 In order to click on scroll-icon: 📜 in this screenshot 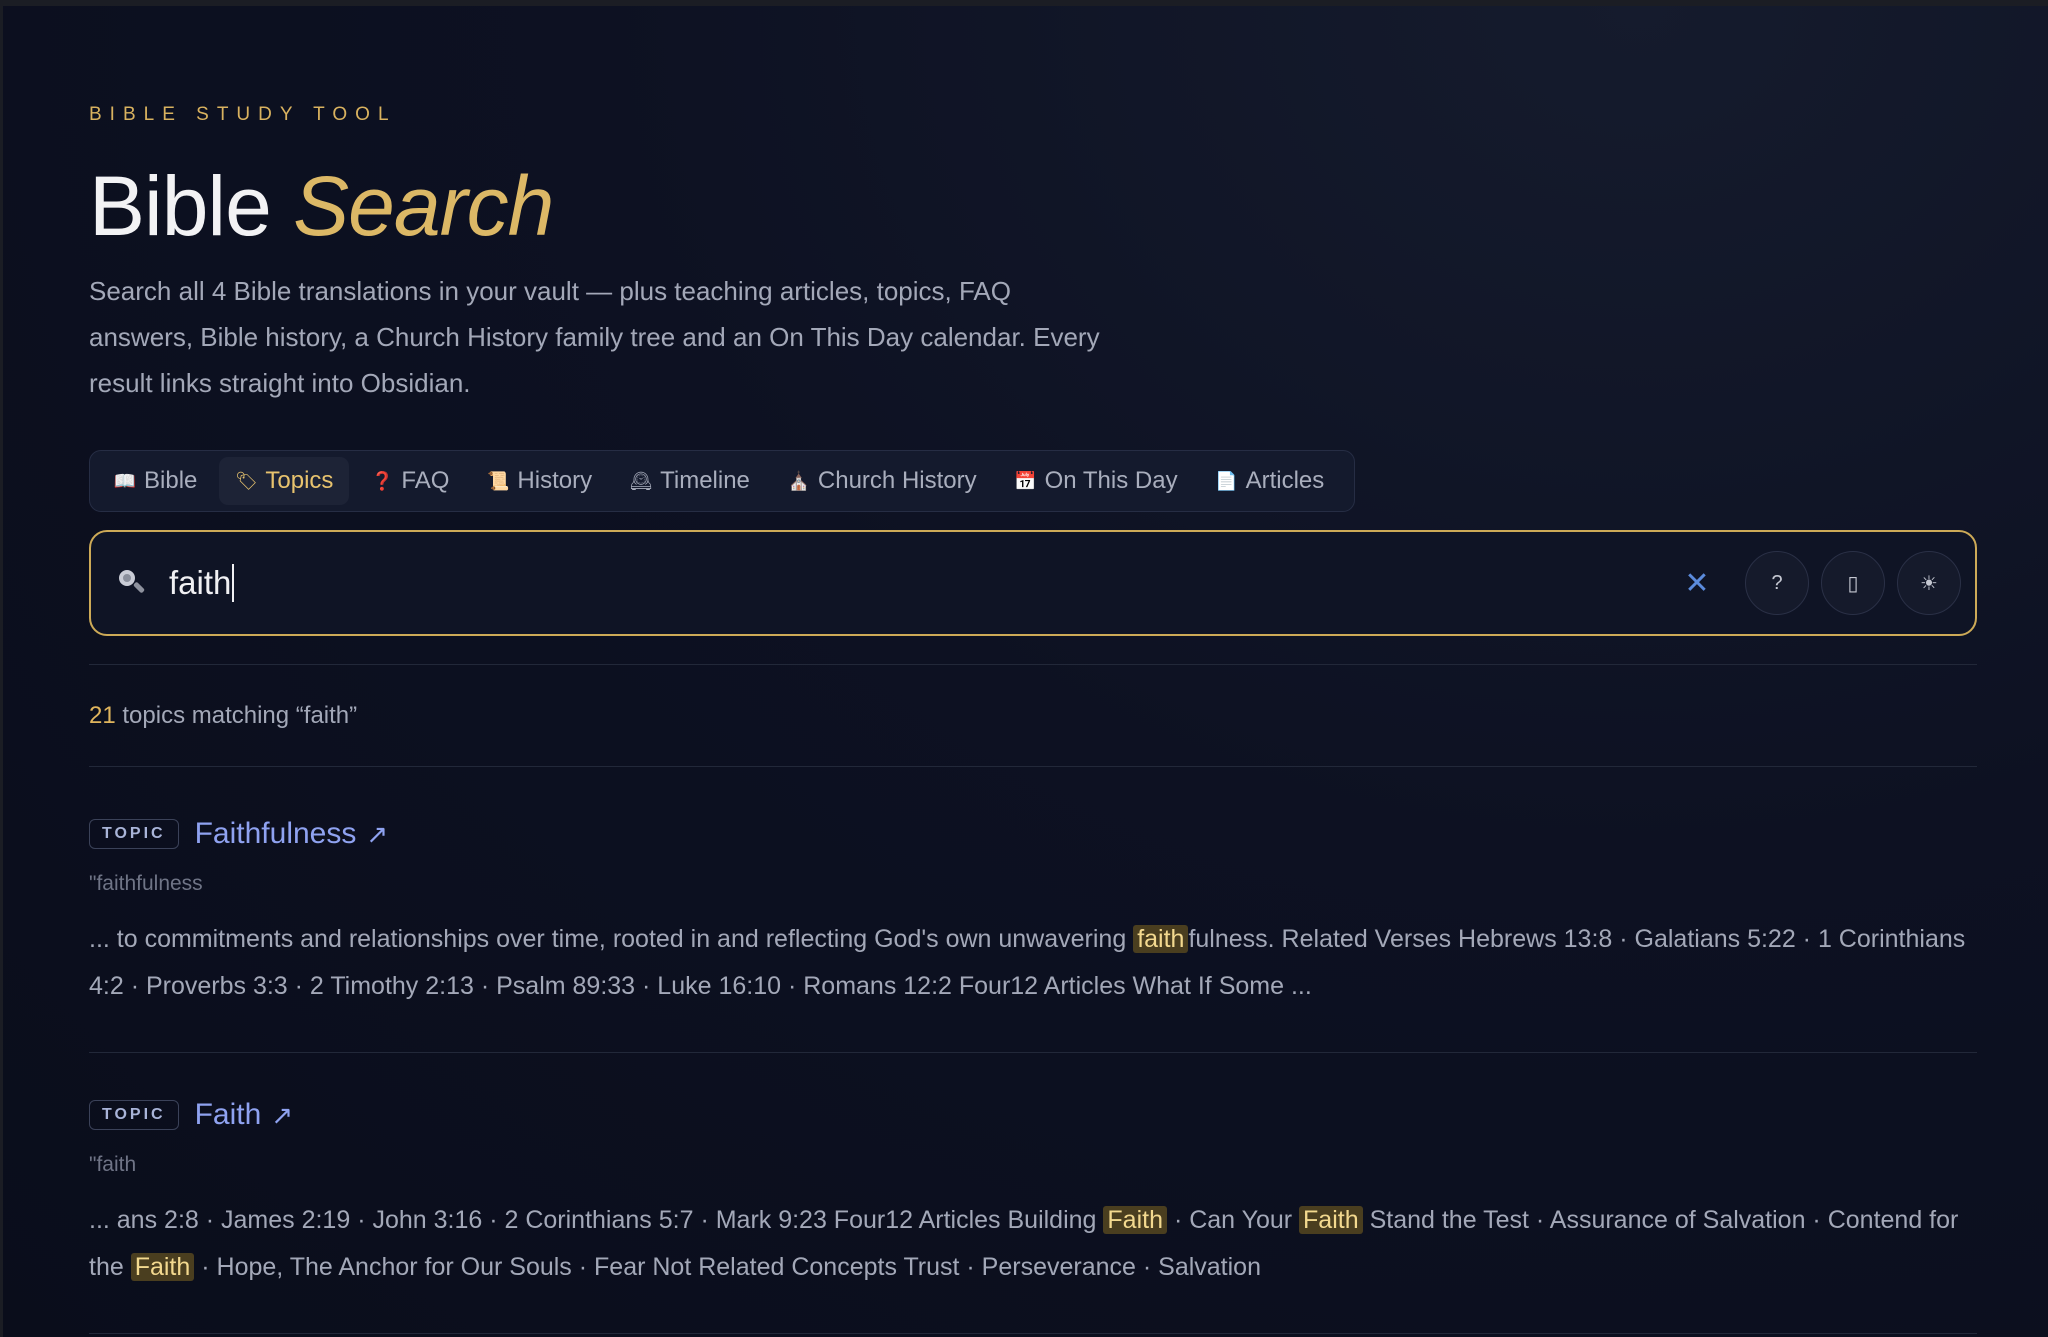, I will do `click(498, 480)`.